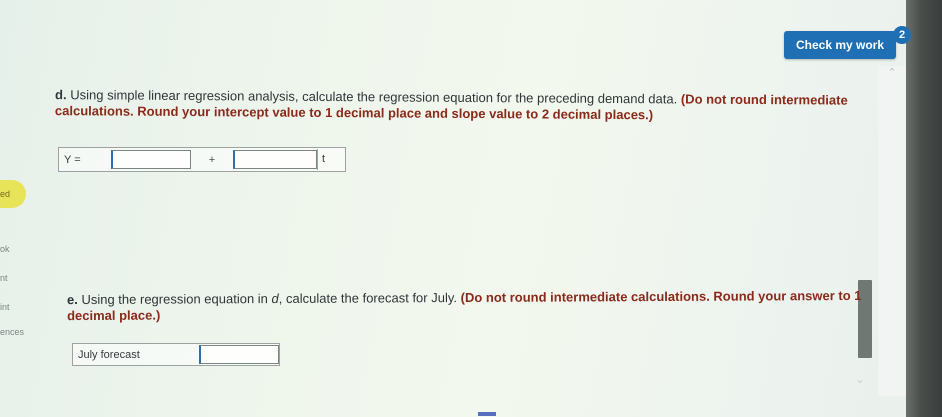  I want to click on question-e-ref: d, so click(275, 298).